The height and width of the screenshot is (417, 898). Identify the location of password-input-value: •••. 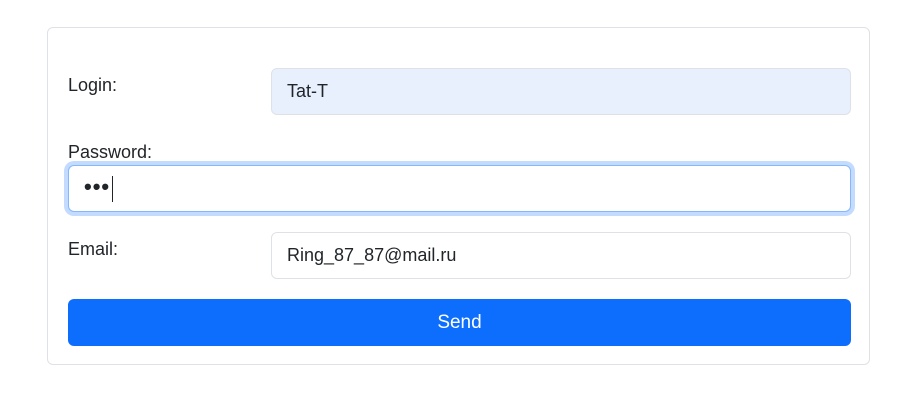
(97, 186).